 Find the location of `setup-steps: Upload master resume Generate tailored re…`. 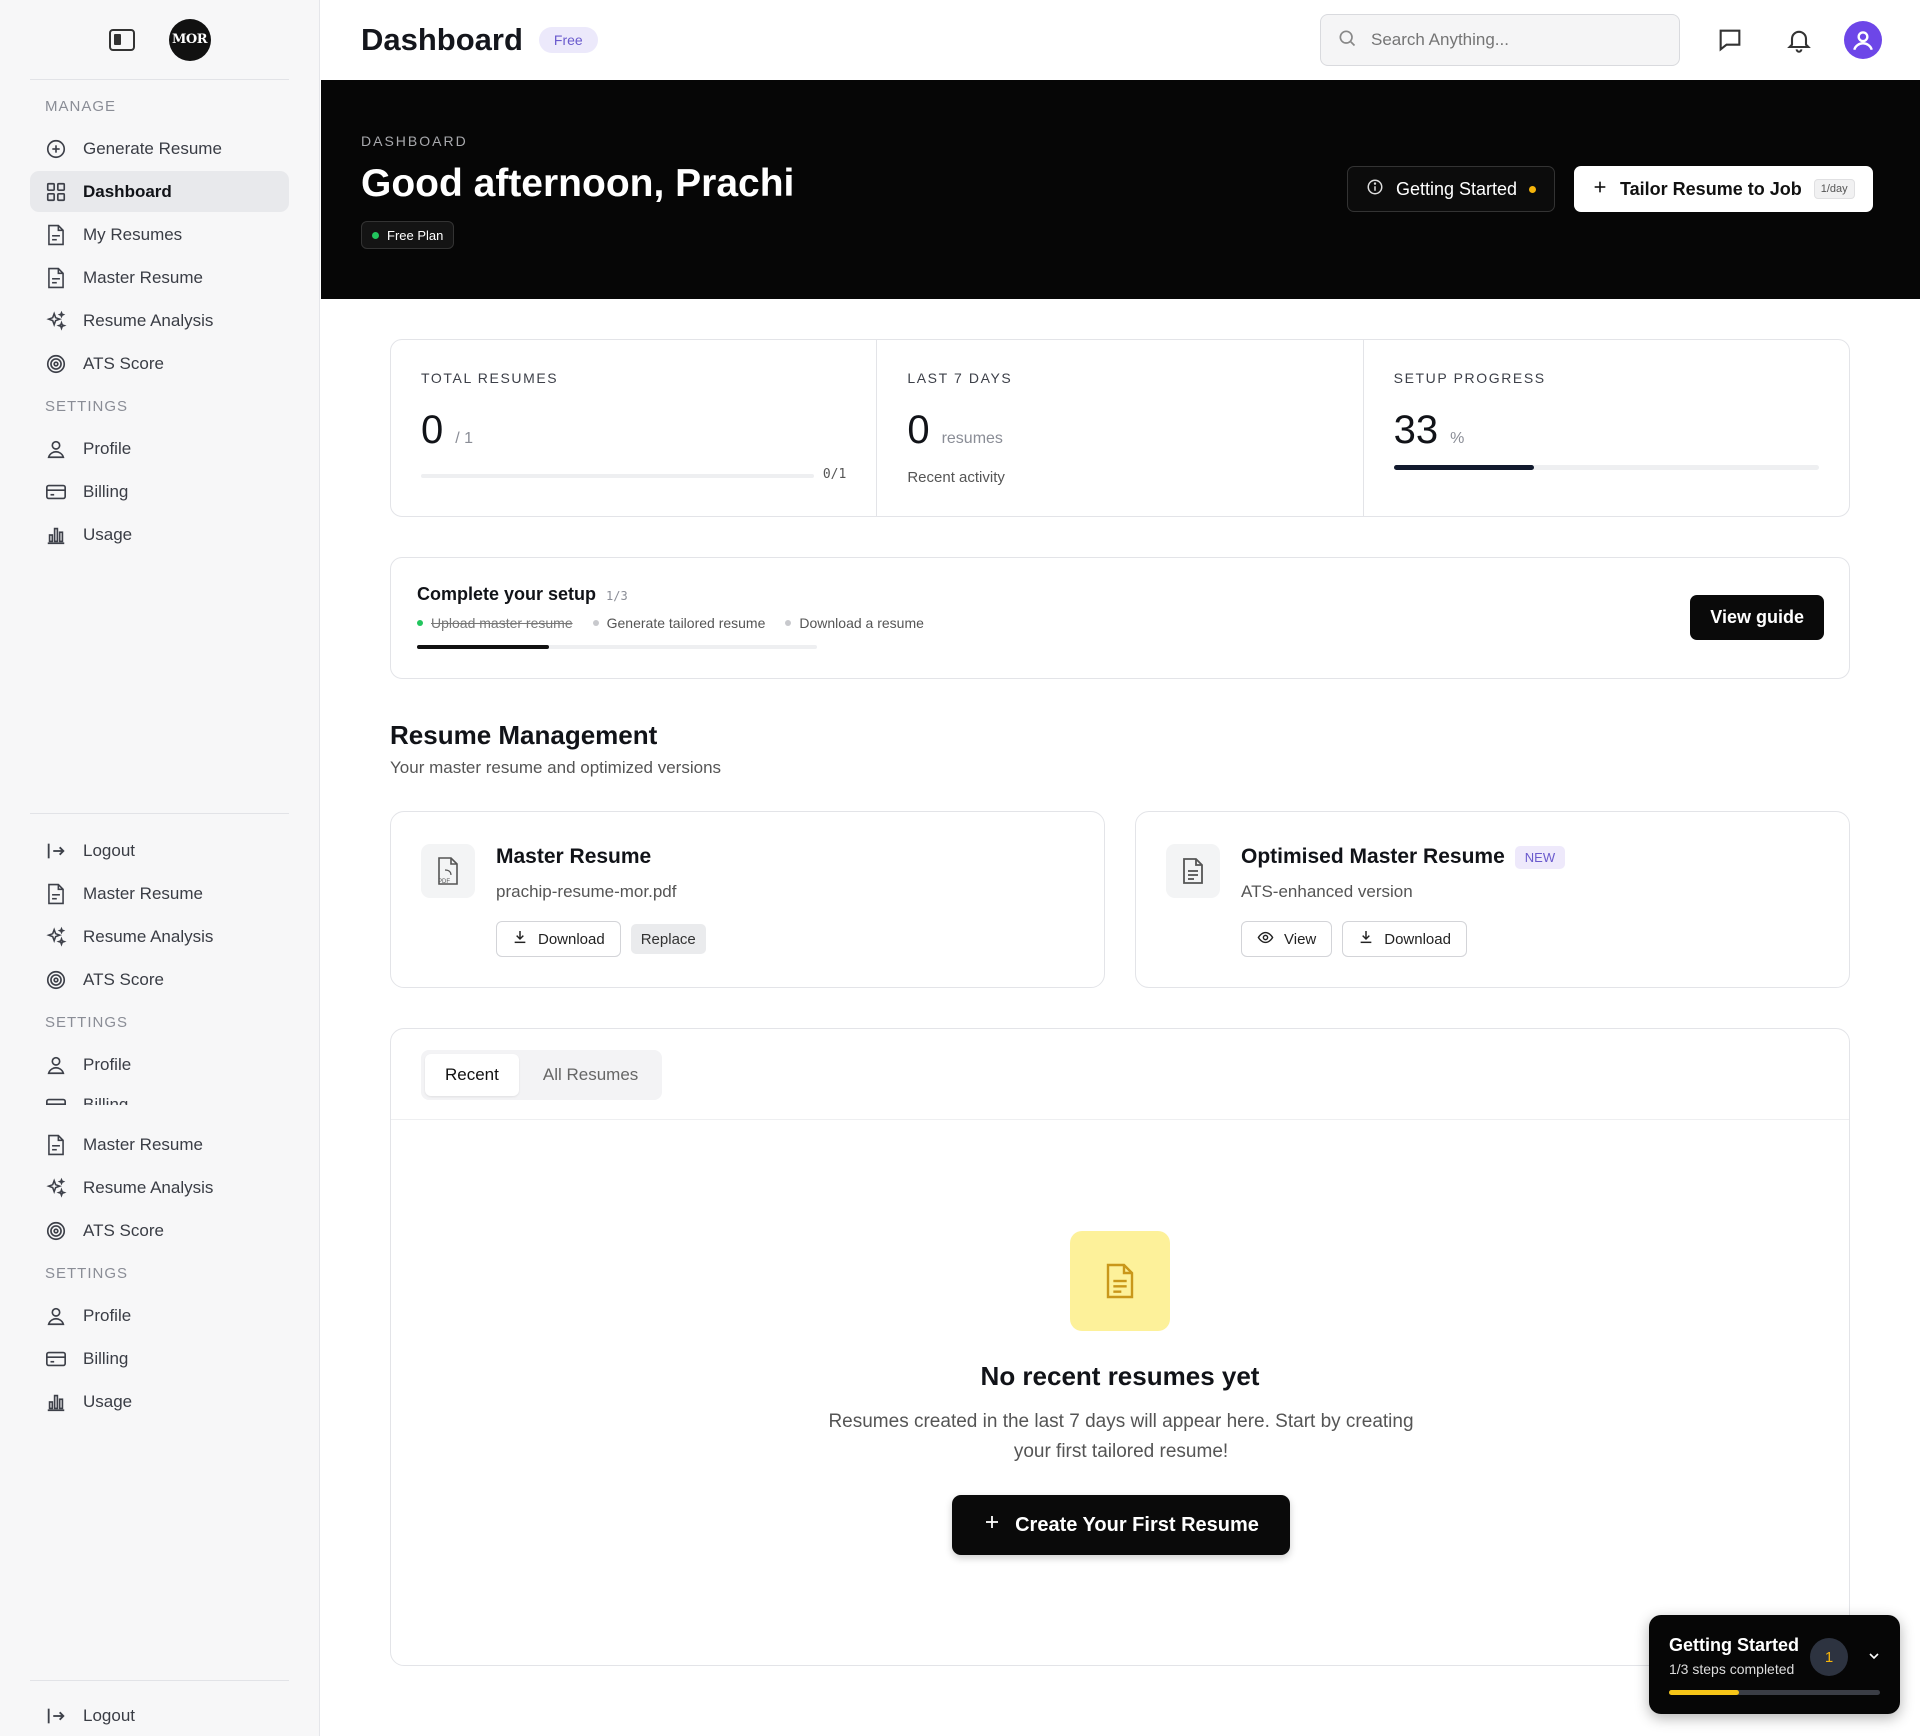

setup-steps: Upload master resume Generate tailored re… is located at coordinates (1120, 623).